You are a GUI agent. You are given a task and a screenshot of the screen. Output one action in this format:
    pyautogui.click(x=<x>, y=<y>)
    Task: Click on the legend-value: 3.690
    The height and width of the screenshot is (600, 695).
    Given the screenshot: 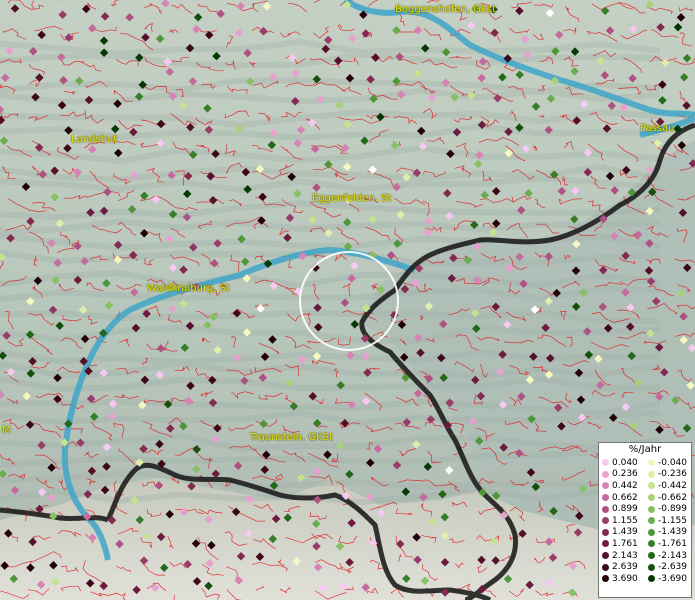 What is the action you would take?
    pyautogui.click(x=625, y=578)
    